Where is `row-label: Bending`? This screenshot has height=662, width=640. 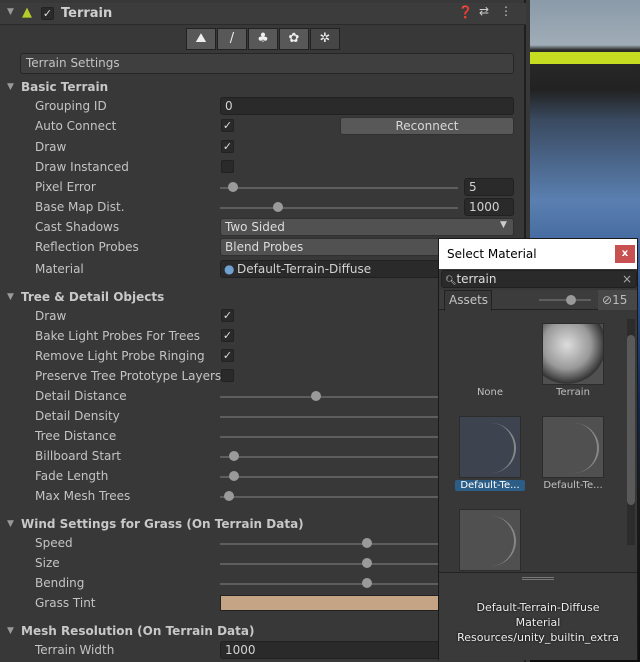
row-label: Bending is located at coordinates (60, 583).